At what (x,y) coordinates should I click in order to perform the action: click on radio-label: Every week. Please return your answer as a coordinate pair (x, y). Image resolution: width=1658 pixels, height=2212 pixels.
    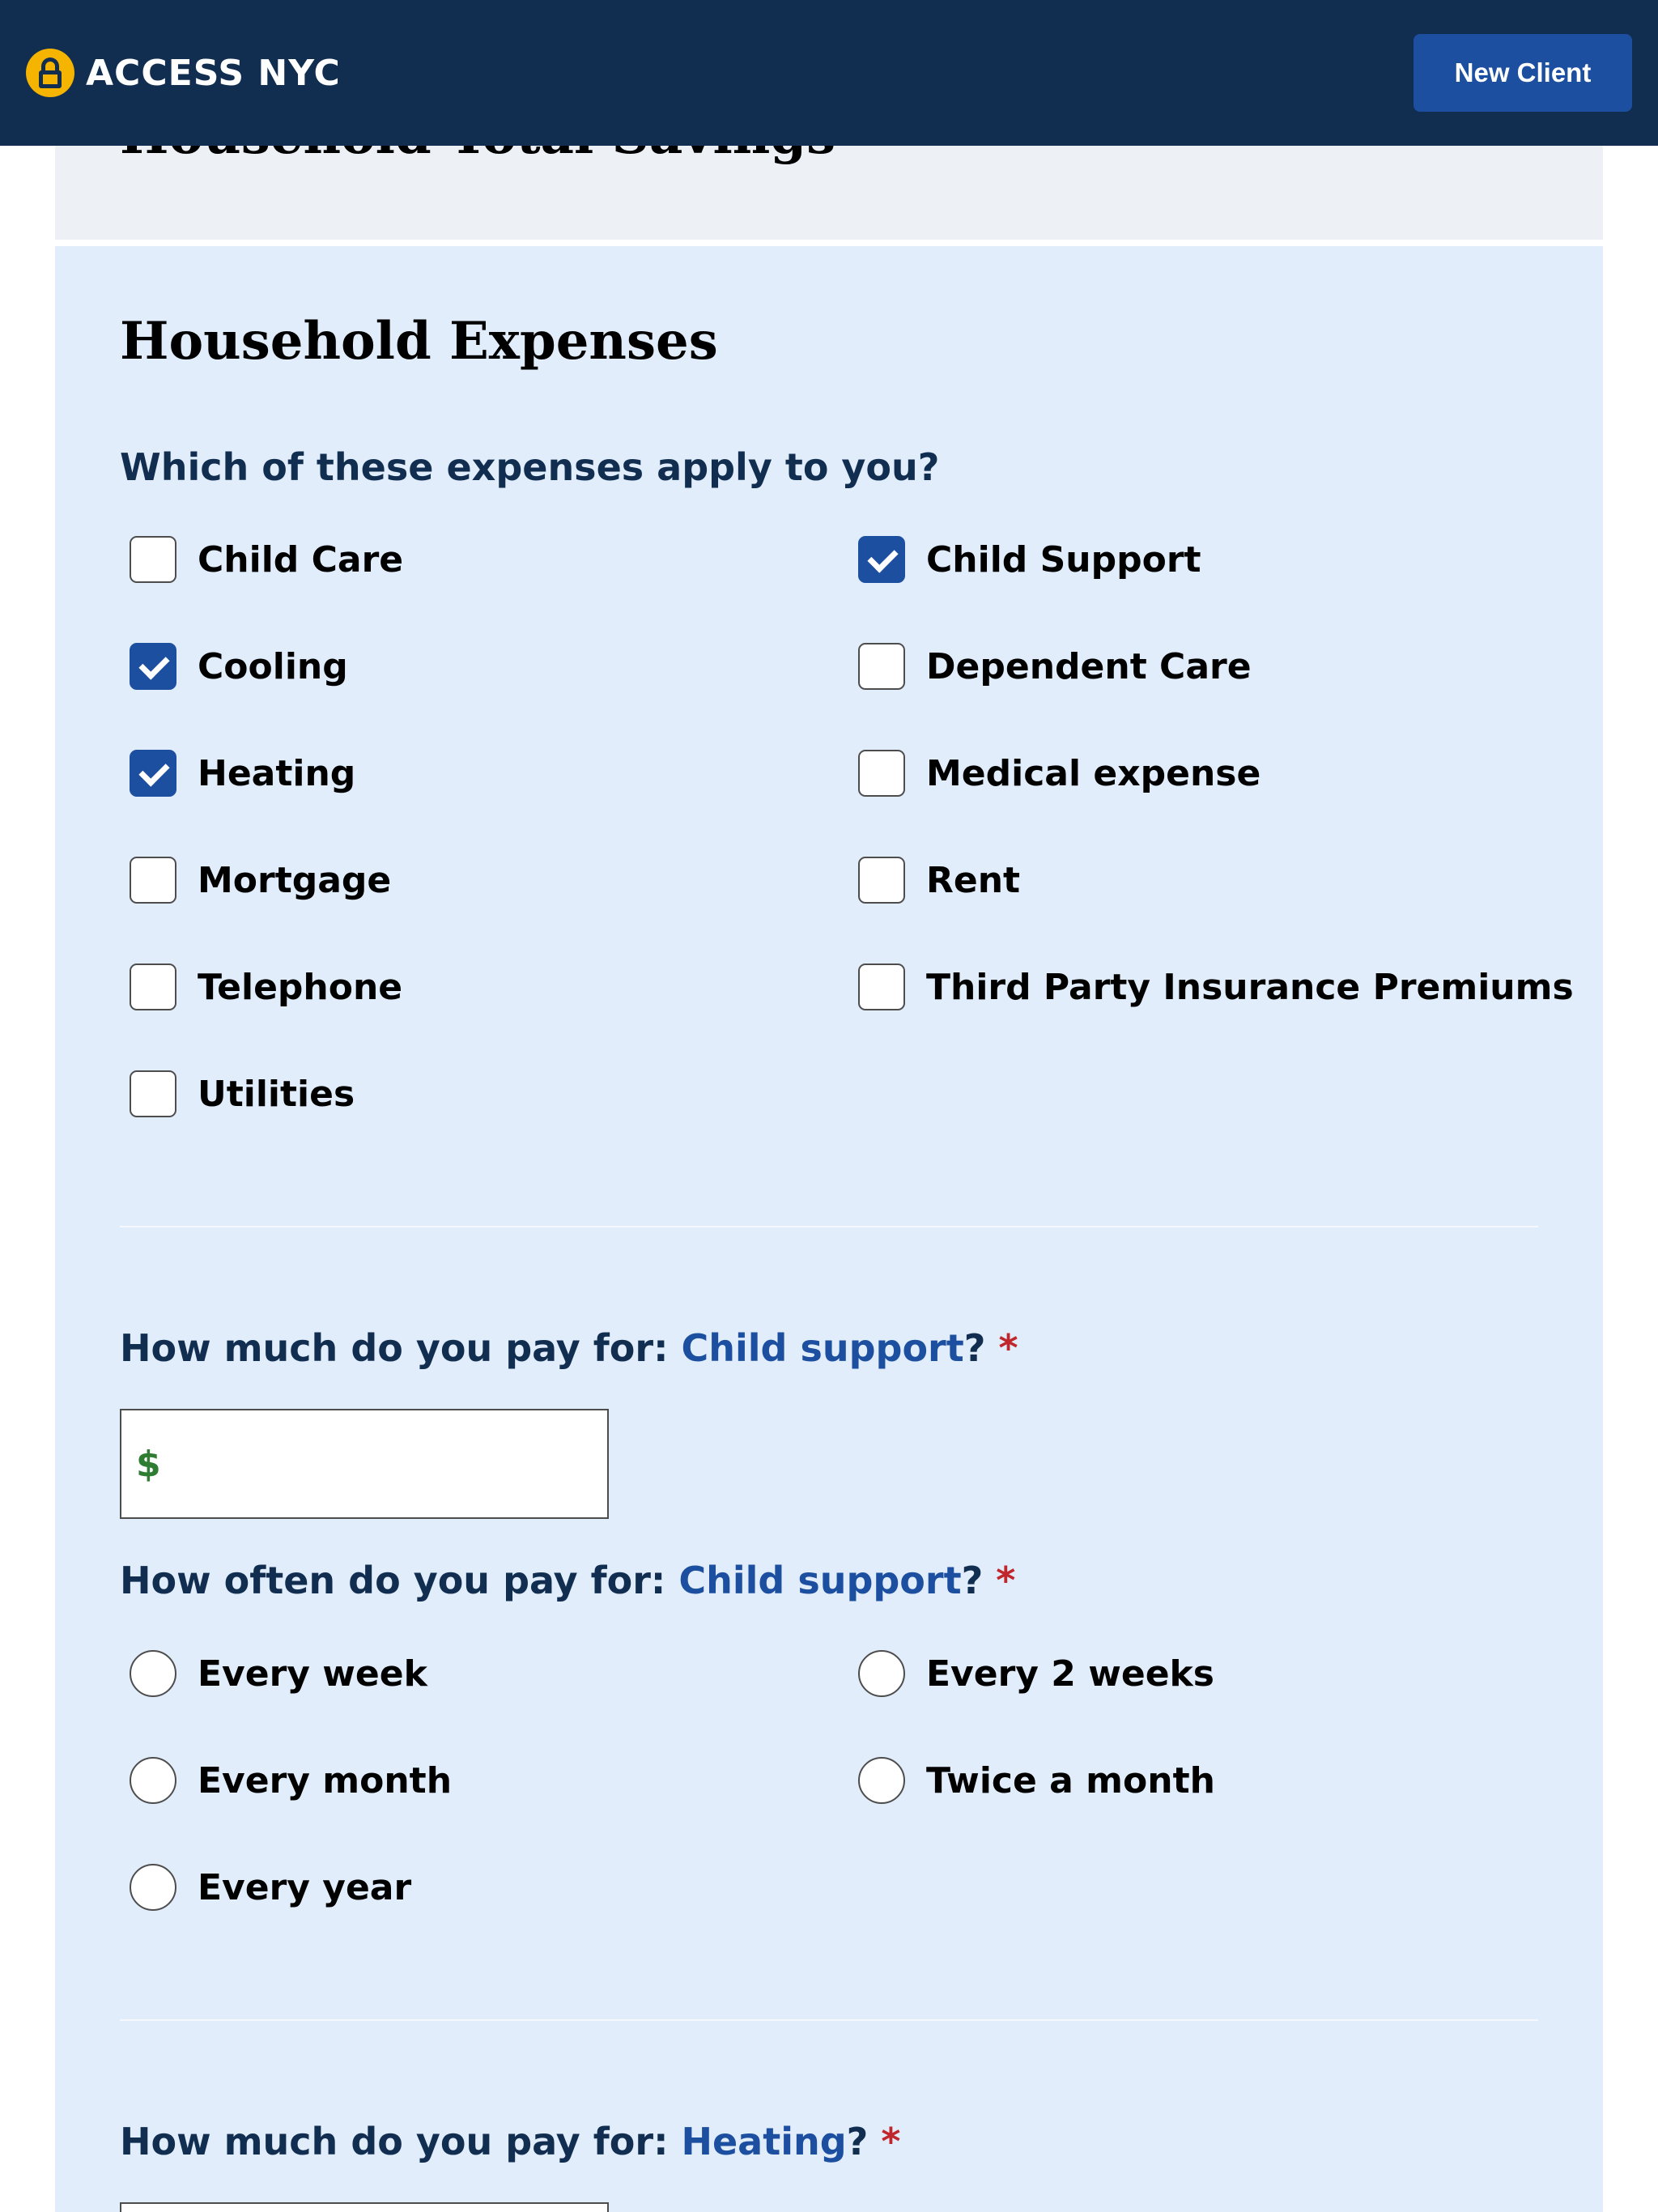
    Looking at the image, I should click on (312, 1674).